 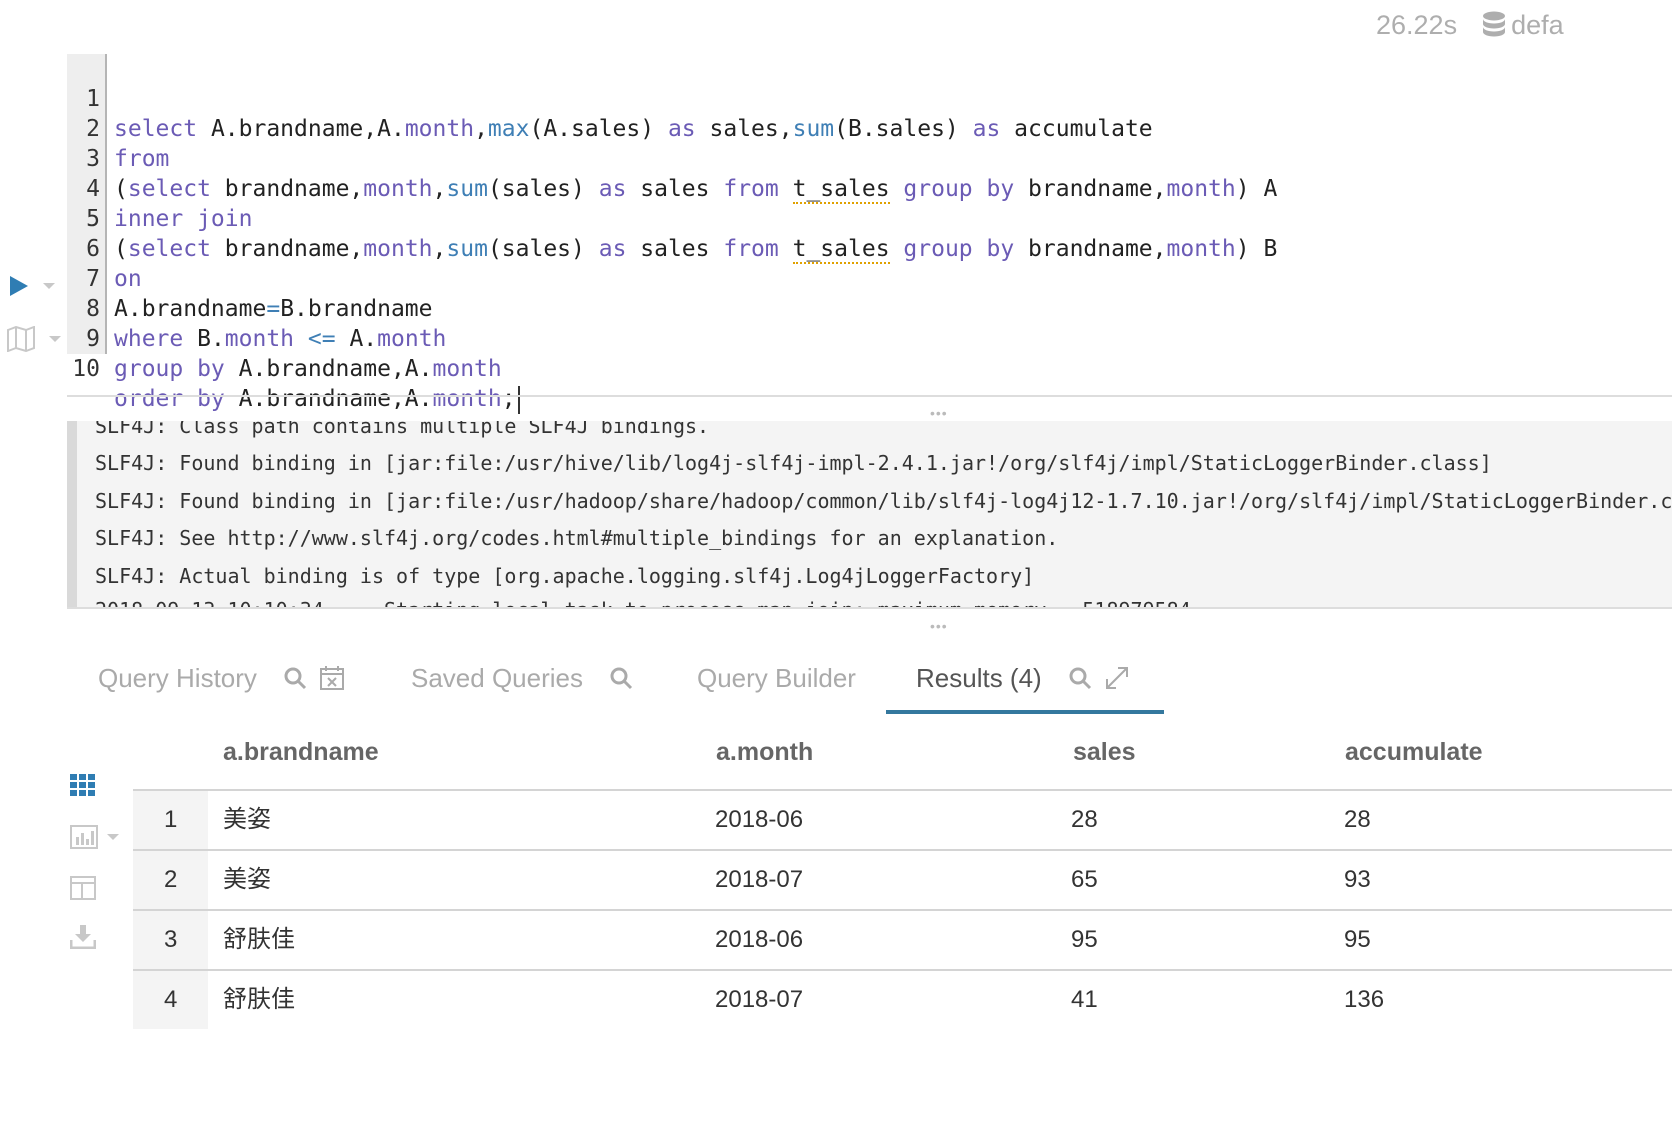 I want to click on code-line: 7 A.brandname=B.brandname, so click(x=259, y=294).